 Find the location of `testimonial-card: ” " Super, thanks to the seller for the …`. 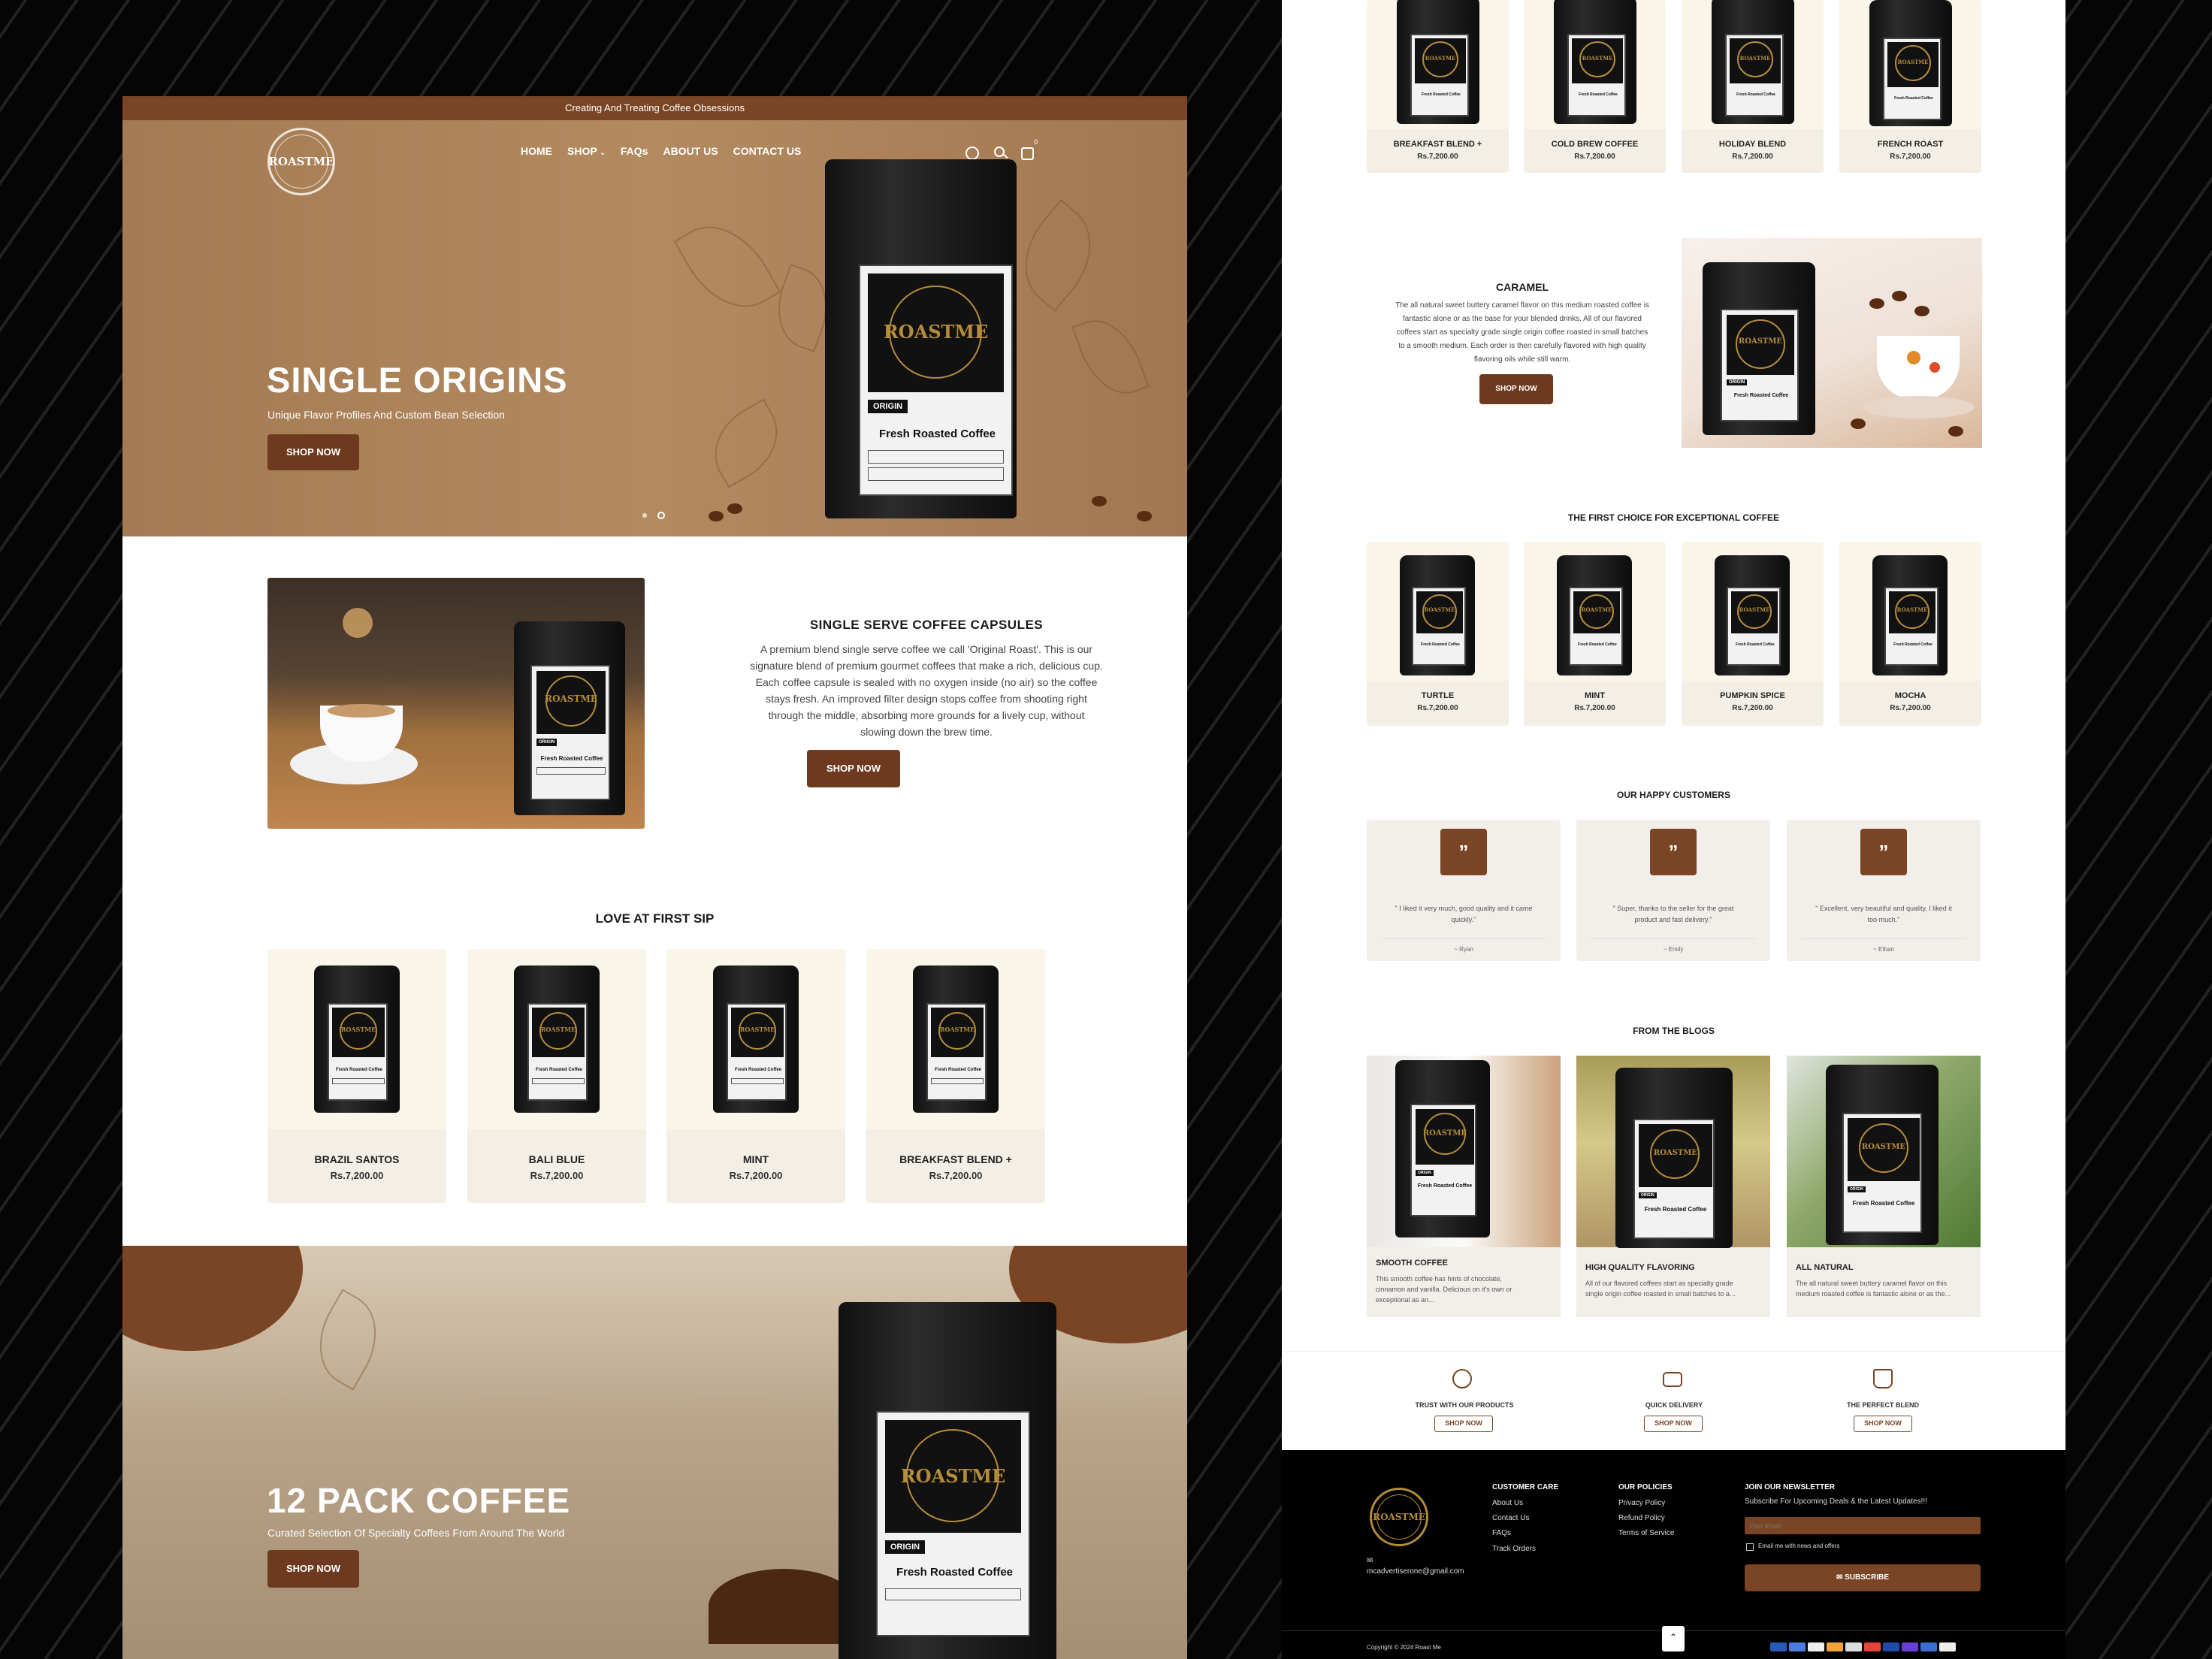

testimonial-card: ” " Super, thanks to the seller for the … is located at coordinates (1673, 891).